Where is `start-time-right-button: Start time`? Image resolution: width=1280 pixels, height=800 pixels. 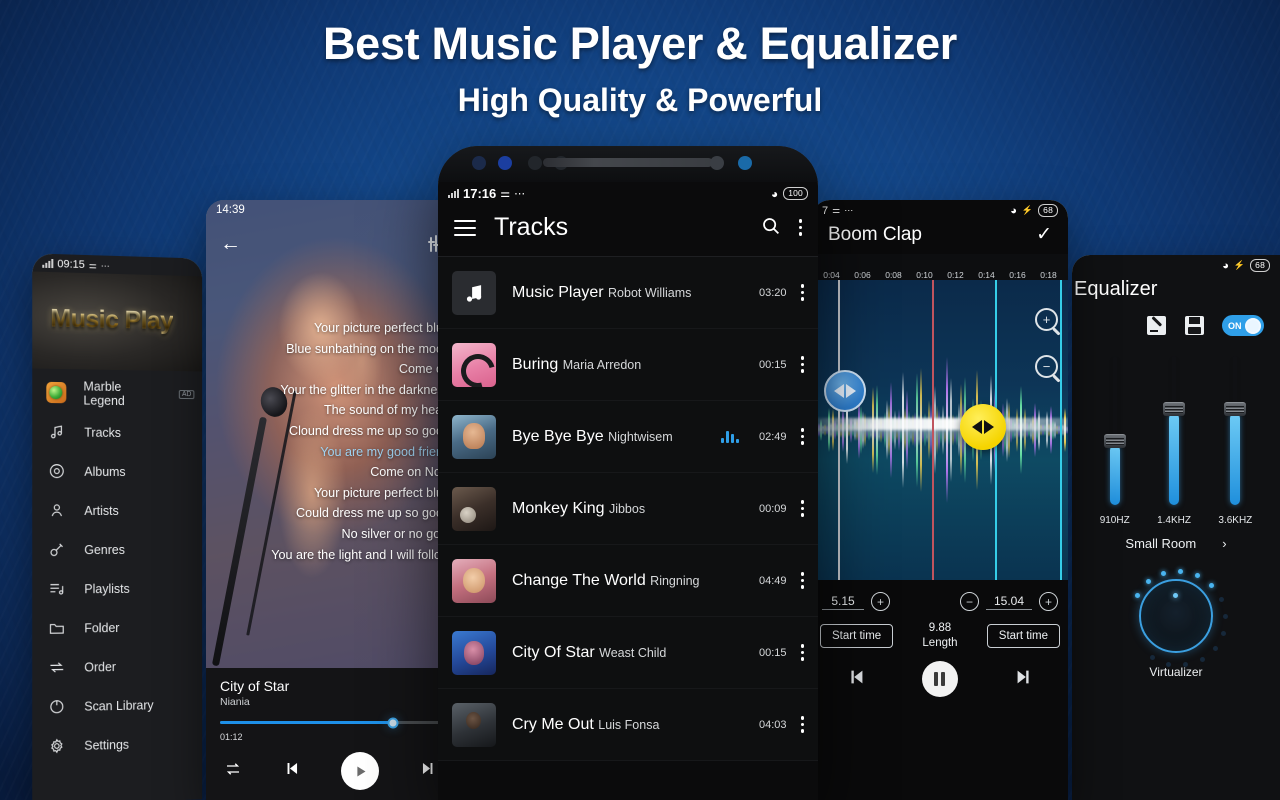 start-time-right-button: Start time is located at coordinates (1023, 636).